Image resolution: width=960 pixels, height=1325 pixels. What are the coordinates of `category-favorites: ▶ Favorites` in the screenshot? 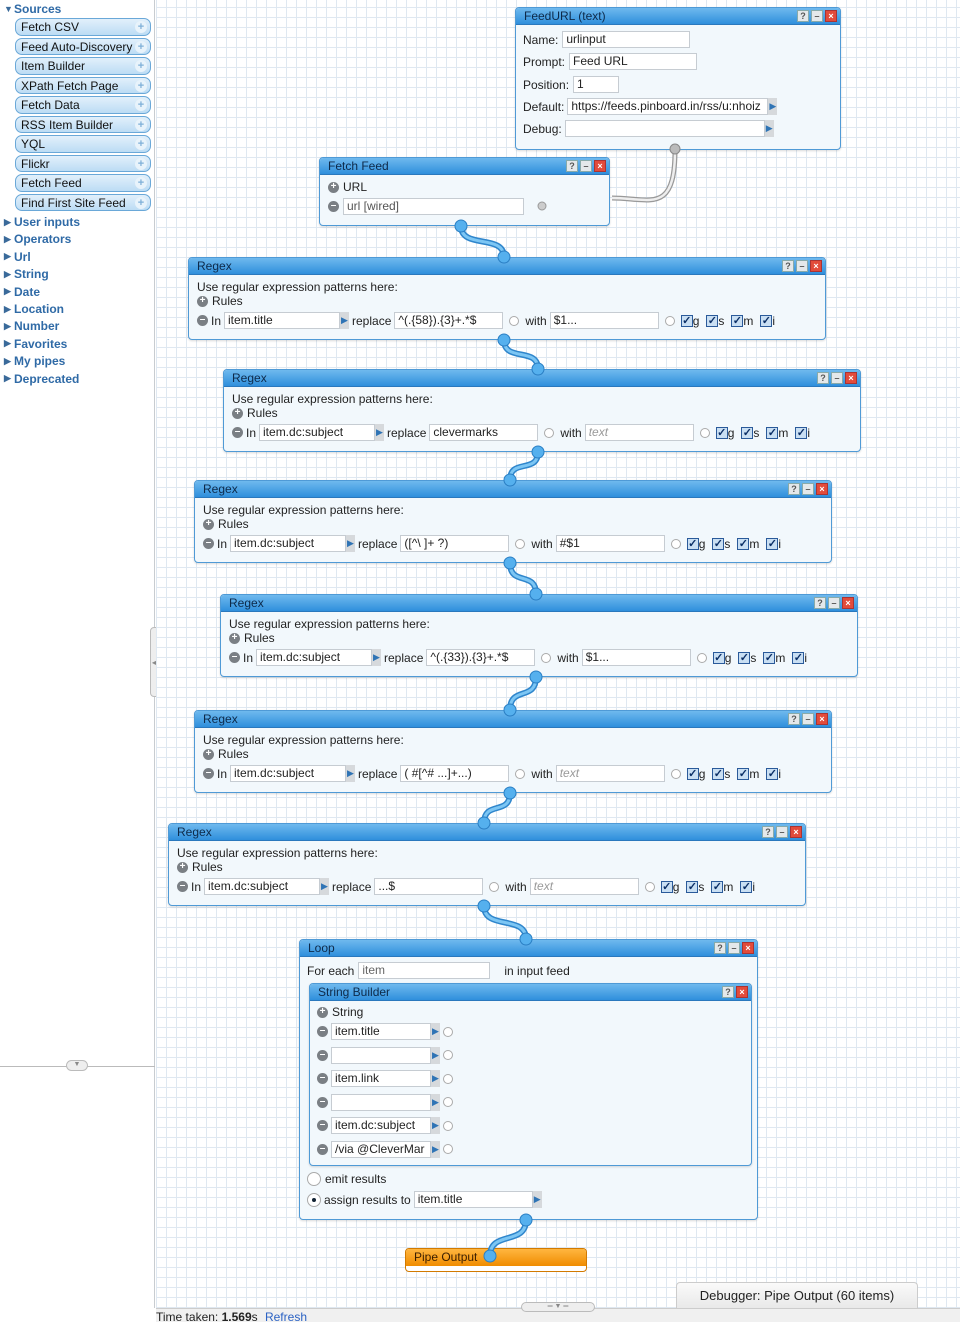 It's located at (77, 343).